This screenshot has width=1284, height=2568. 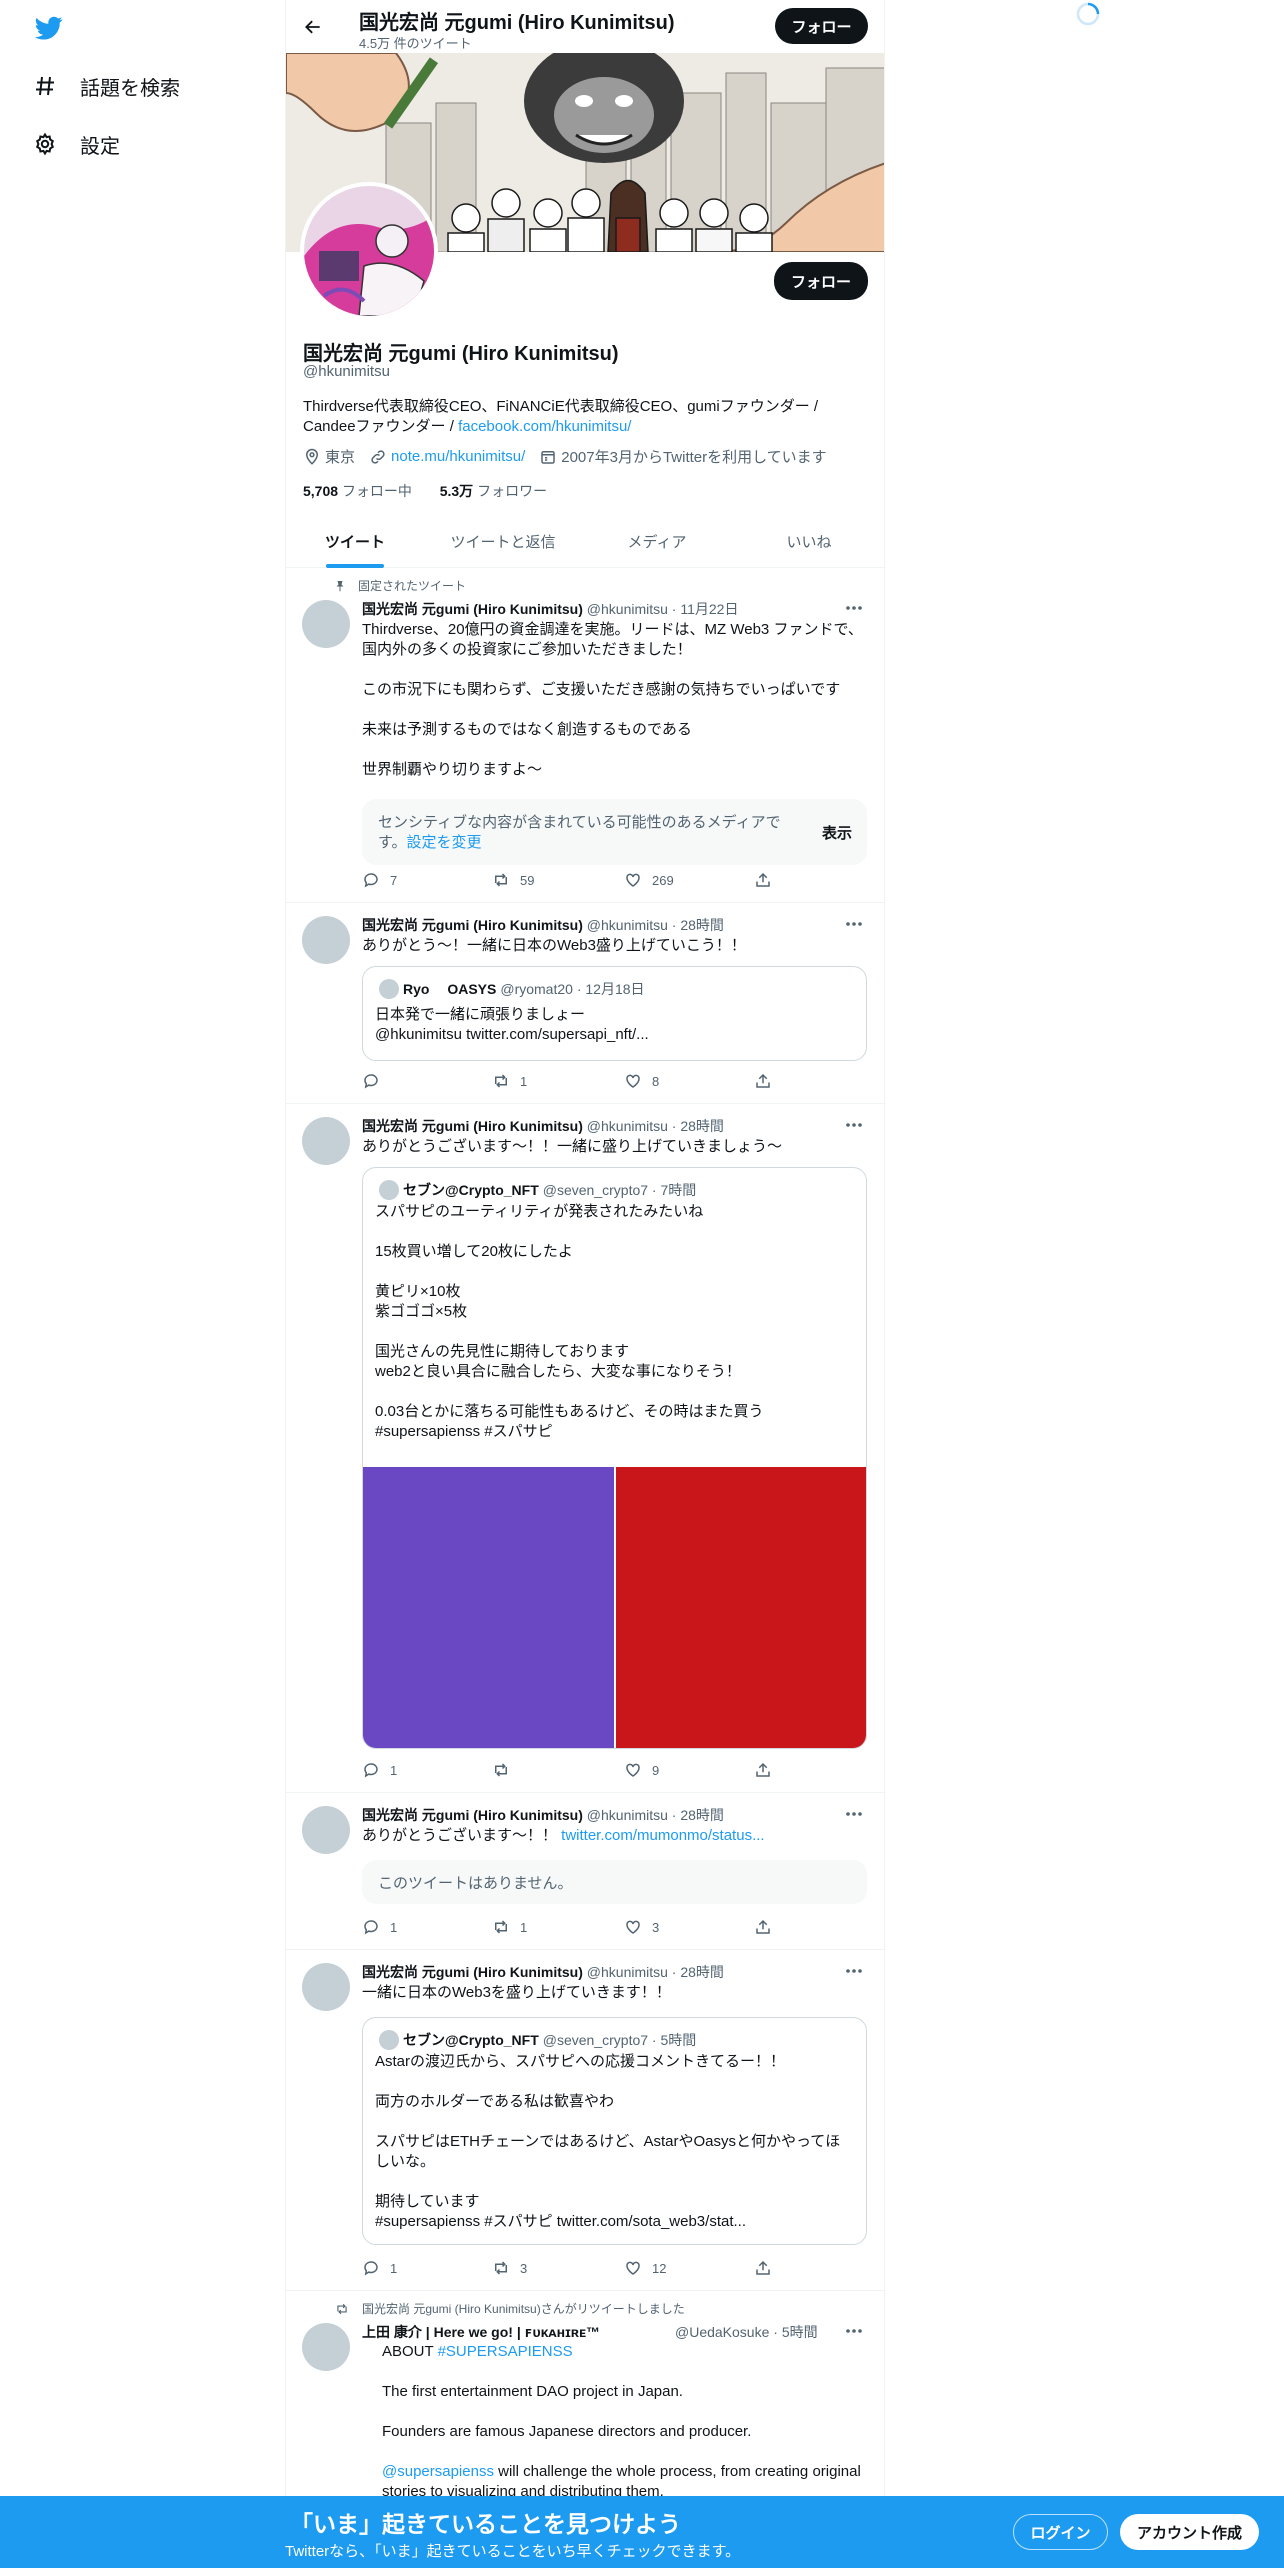 What do you see at coordinates (509, 2308) in the screenshot?
I see `retweeted-by-label: 国光宏尚 元gumi (Hiro Kunimitsu)さんがリツイートしました` at bounding box center [509, 2308].